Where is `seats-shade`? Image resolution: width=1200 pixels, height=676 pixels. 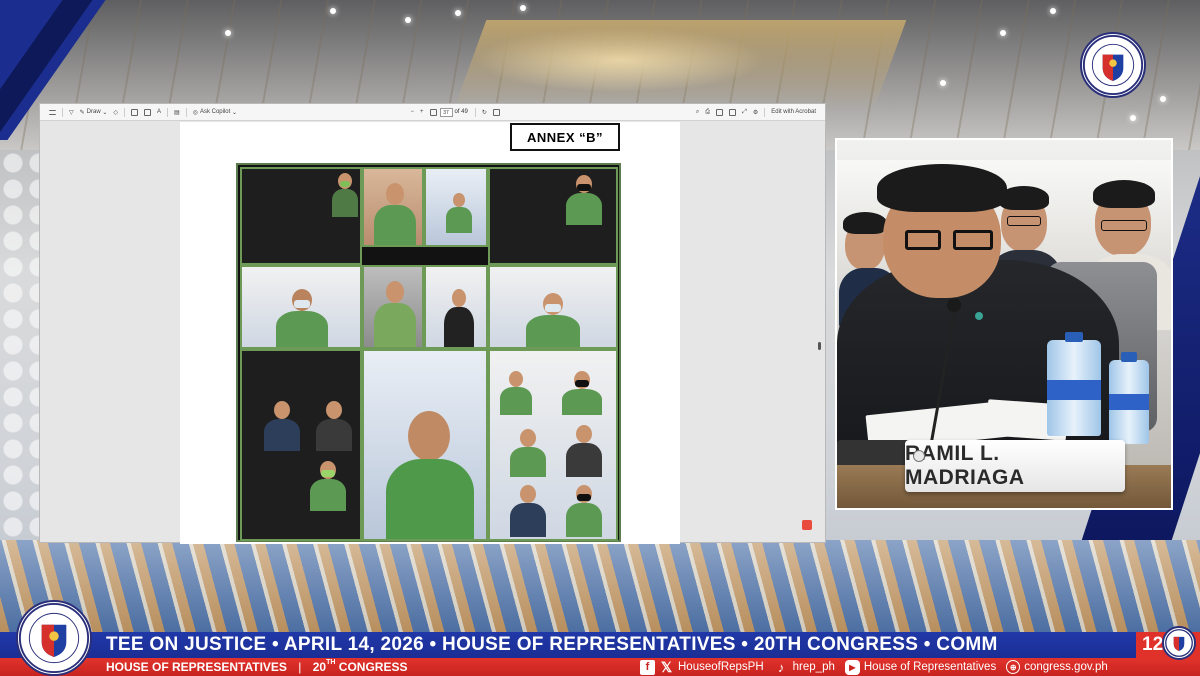
seats-shade is located at coordinates (600, 587).